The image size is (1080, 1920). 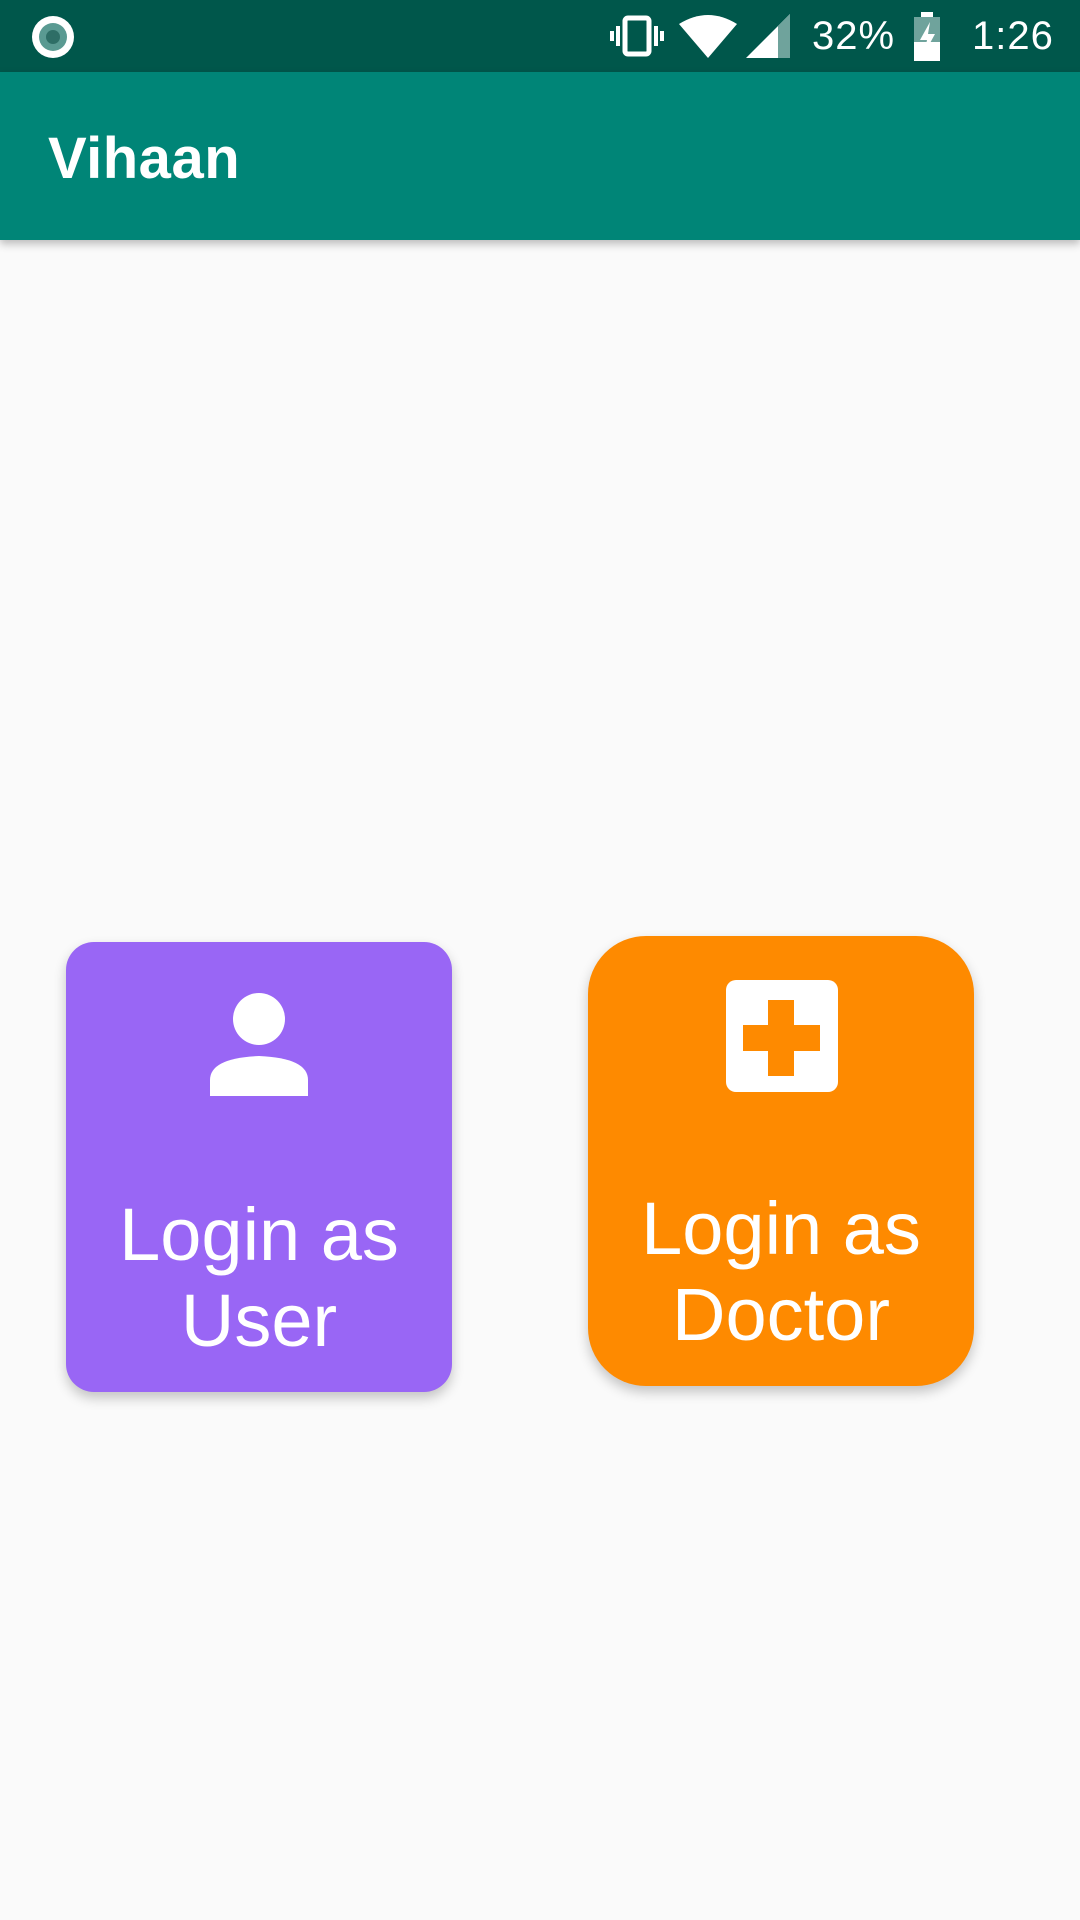 What do you see at coordinates (259, 1277) in the screenshot?
I see `login-as-user-label: Login as User` at bounding box center [259, 1277].